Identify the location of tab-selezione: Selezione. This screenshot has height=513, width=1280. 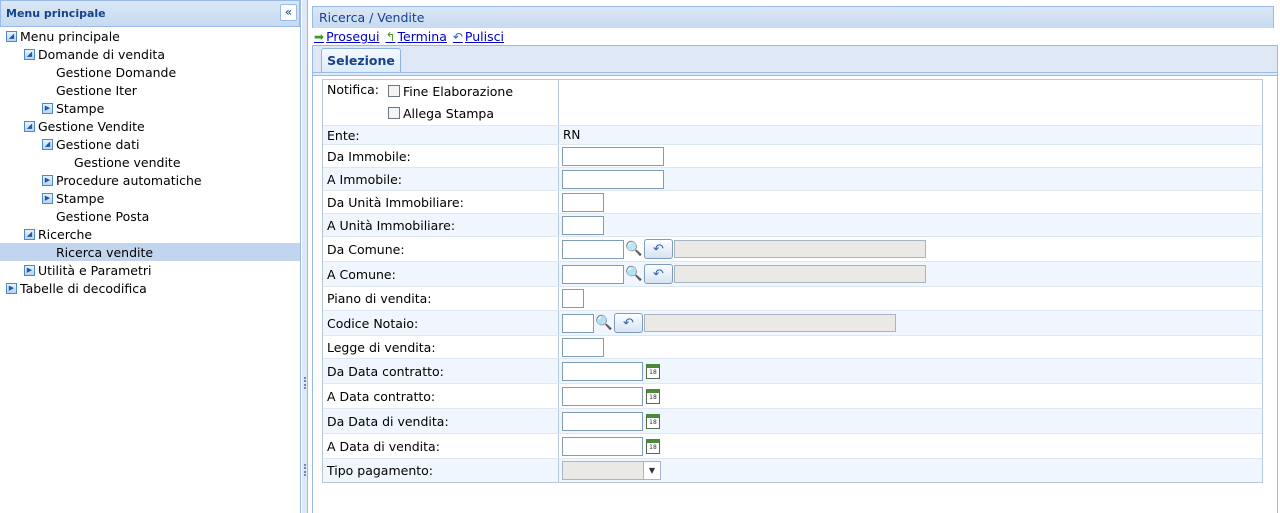
(361, 60).